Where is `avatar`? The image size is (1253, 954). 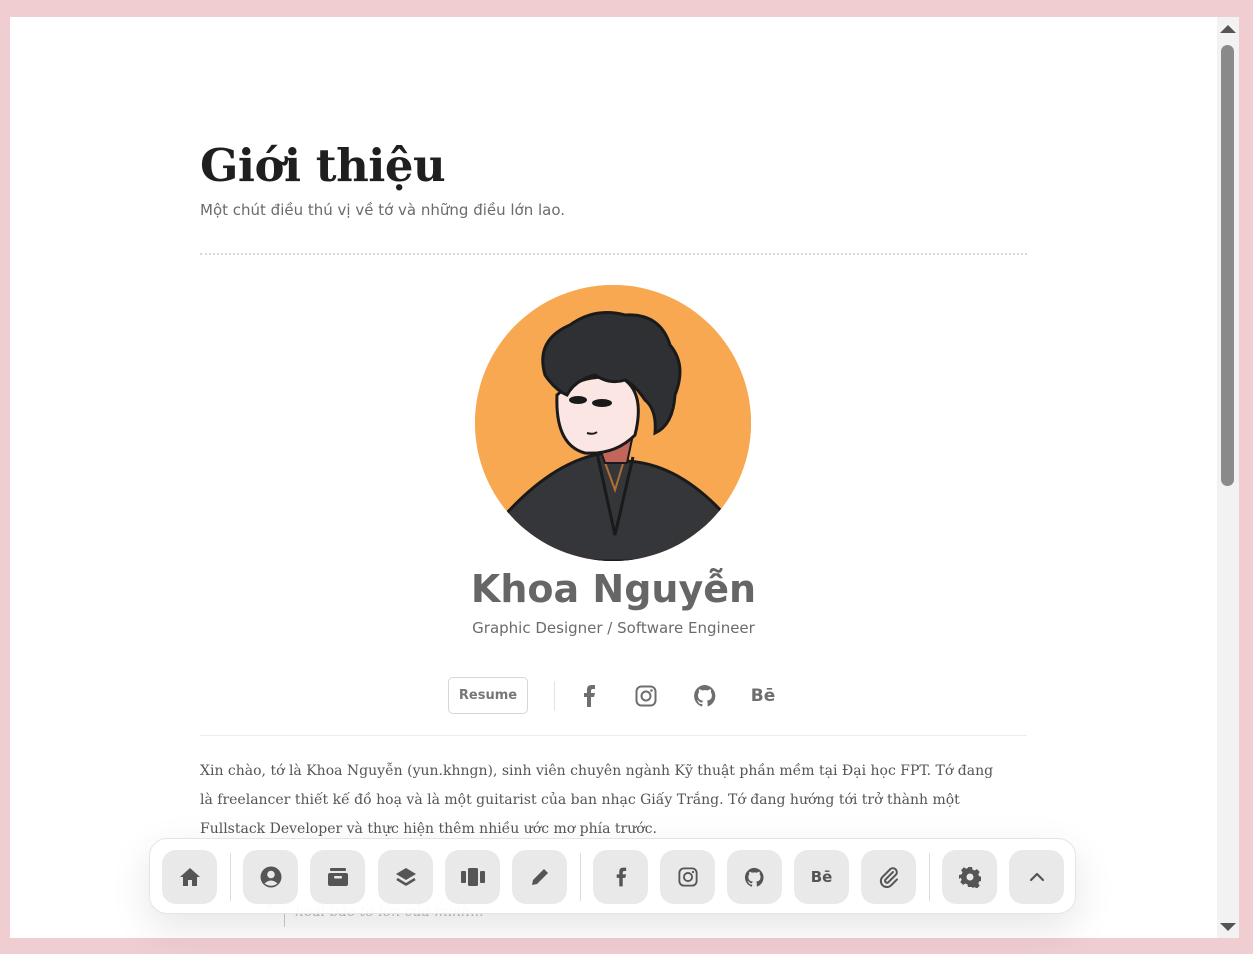 avatar is located at coordinates (613, 423).